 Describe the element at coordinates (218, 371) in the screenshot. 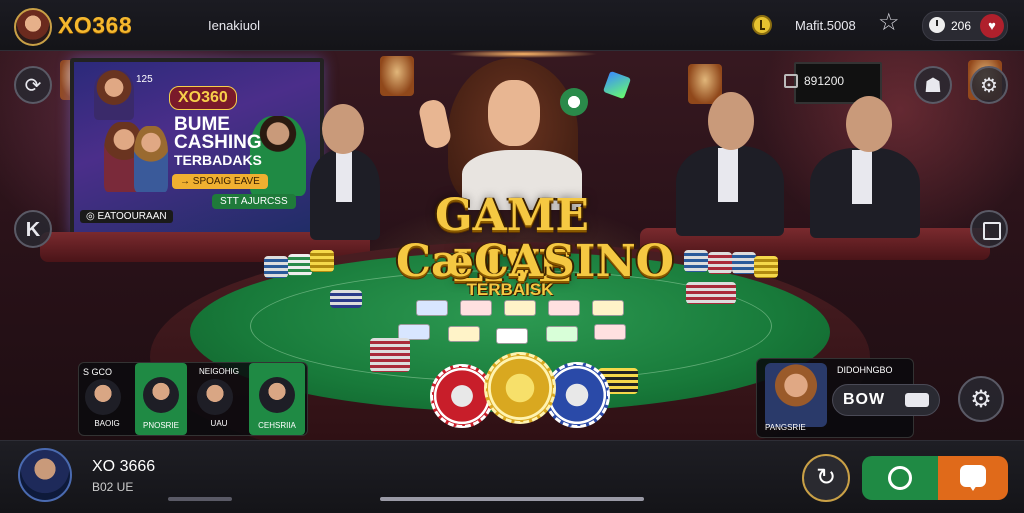

I see `player-label: NEIGOHIG` at that location.